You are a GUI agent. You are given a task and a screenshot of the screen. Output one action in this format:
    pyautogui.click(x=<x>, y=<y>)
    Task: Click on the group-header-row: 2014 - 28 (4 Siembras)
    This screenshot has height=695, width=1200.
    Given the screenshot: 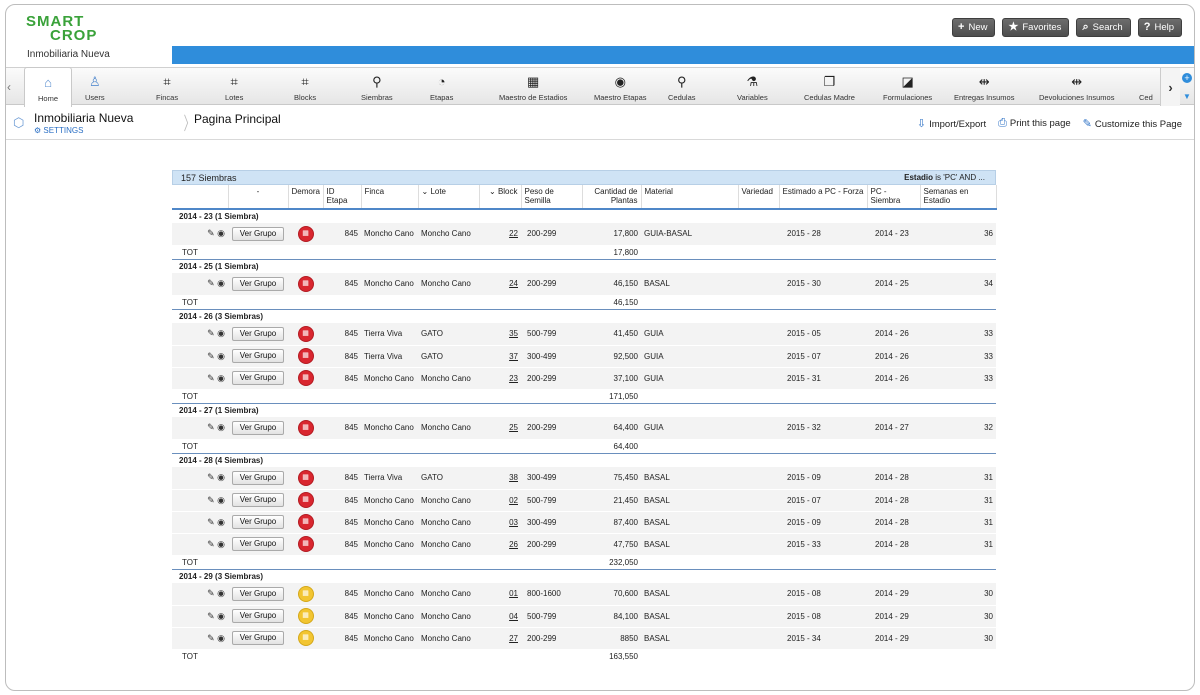 What is the action you would take?
    pyautogui.click(x=584, y=459)
    